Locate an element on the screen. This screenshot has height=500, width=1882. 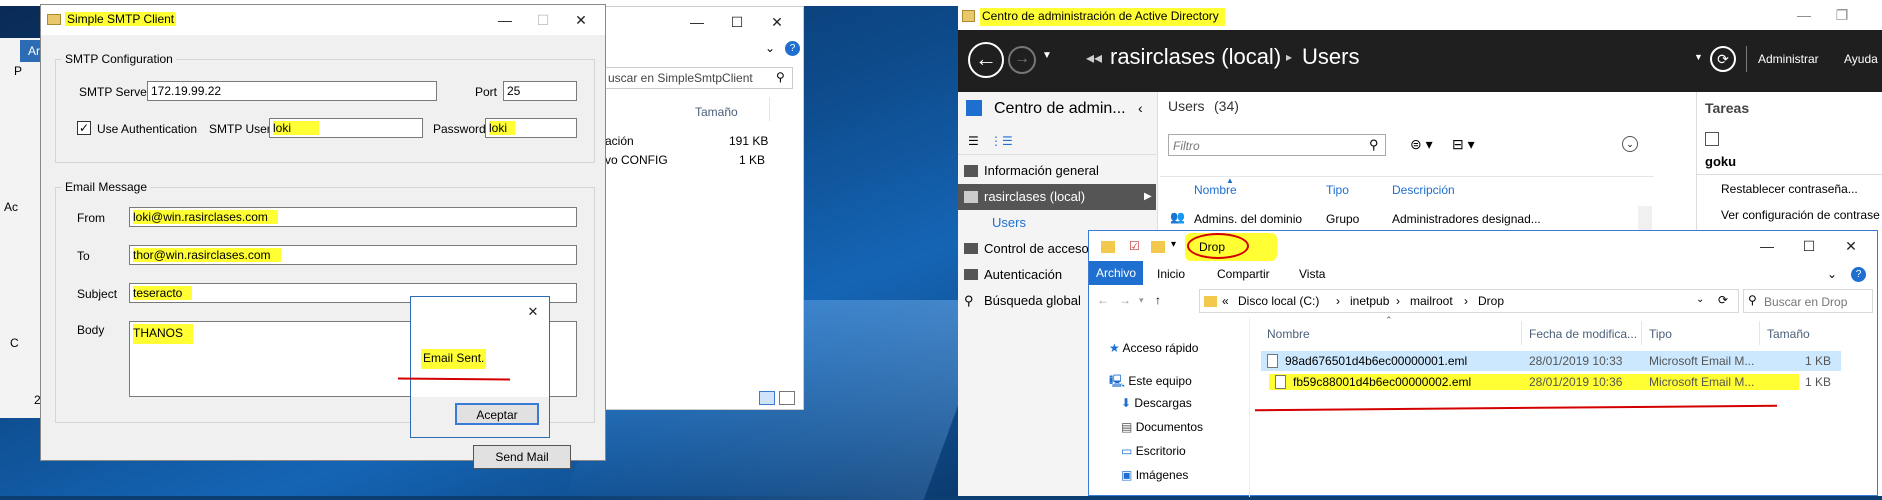
forward-button: → is located at coordinates (1022, 60).